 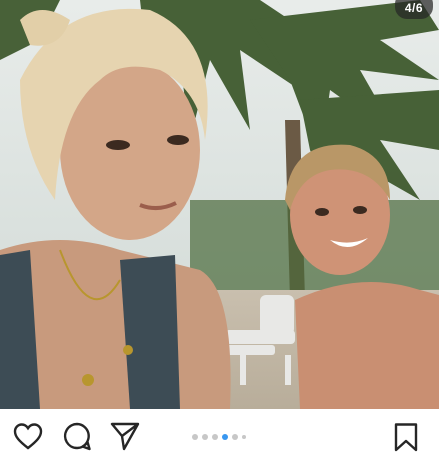 What do you see at coordinates (225, 437) in the screenshot?
I see `carousel-dot-active` at bounding box center [225, 437].